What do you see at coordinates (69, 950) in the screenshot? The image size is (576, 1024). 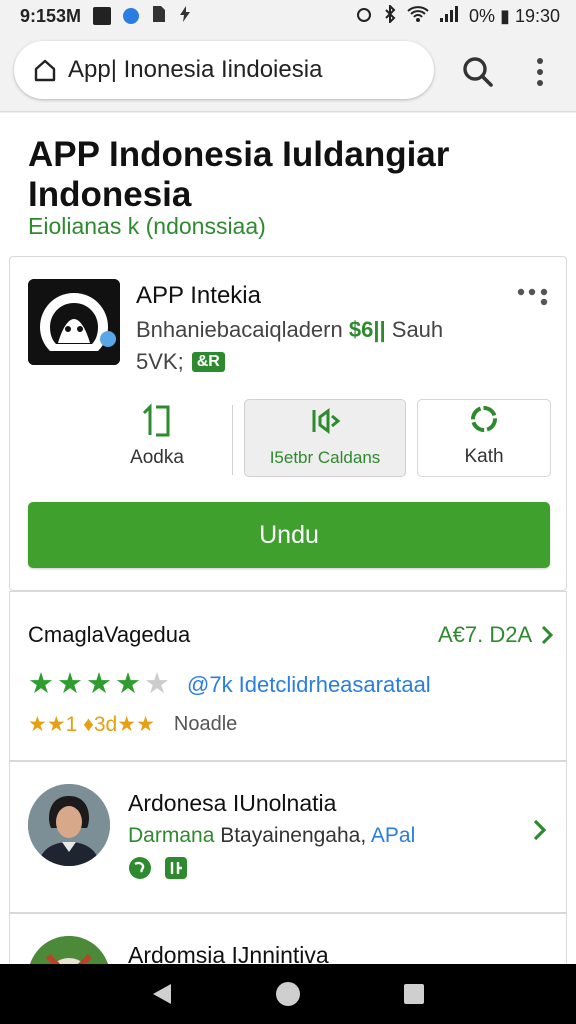 I see `developer-2-avatar` at bounding box center [69, 950].